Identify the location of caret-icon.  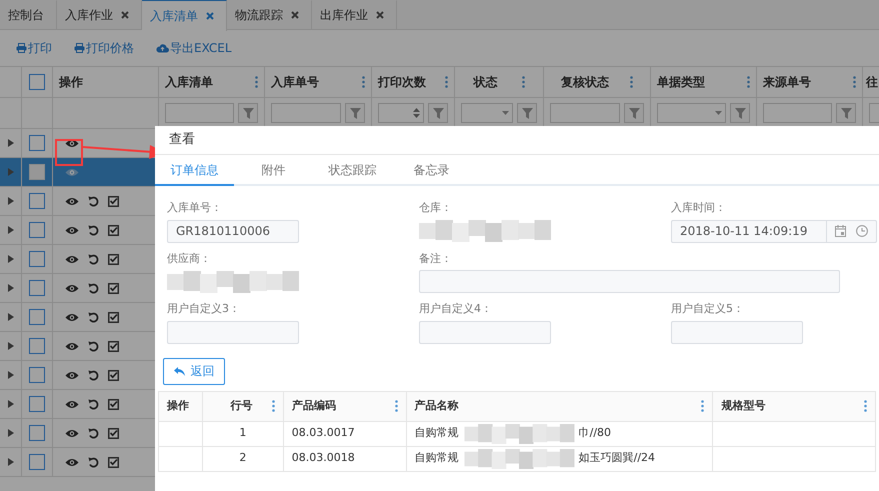
(718, 113).